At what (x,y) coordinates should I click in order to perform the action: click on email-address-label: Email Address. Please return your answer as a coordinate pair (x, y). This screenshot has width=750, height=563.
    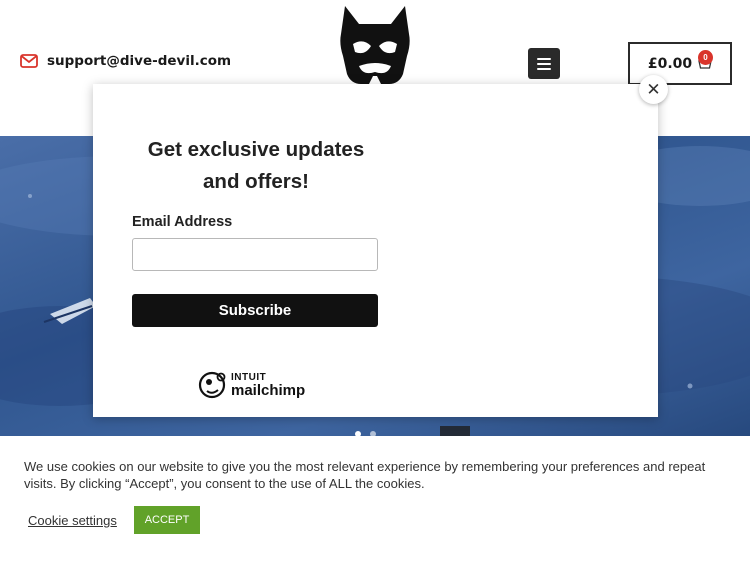
    Looking at the image, I should click on (182, 222).